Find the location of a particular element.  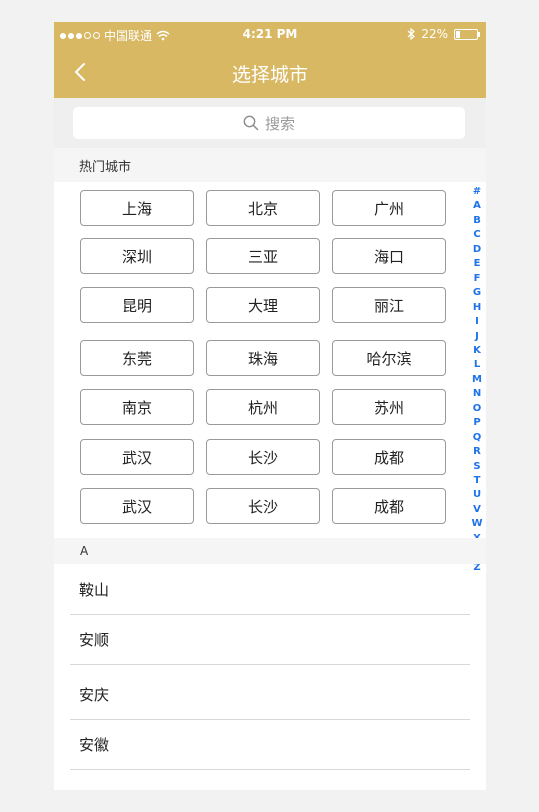

status-right: 22% is located at coordinates (443, 34).